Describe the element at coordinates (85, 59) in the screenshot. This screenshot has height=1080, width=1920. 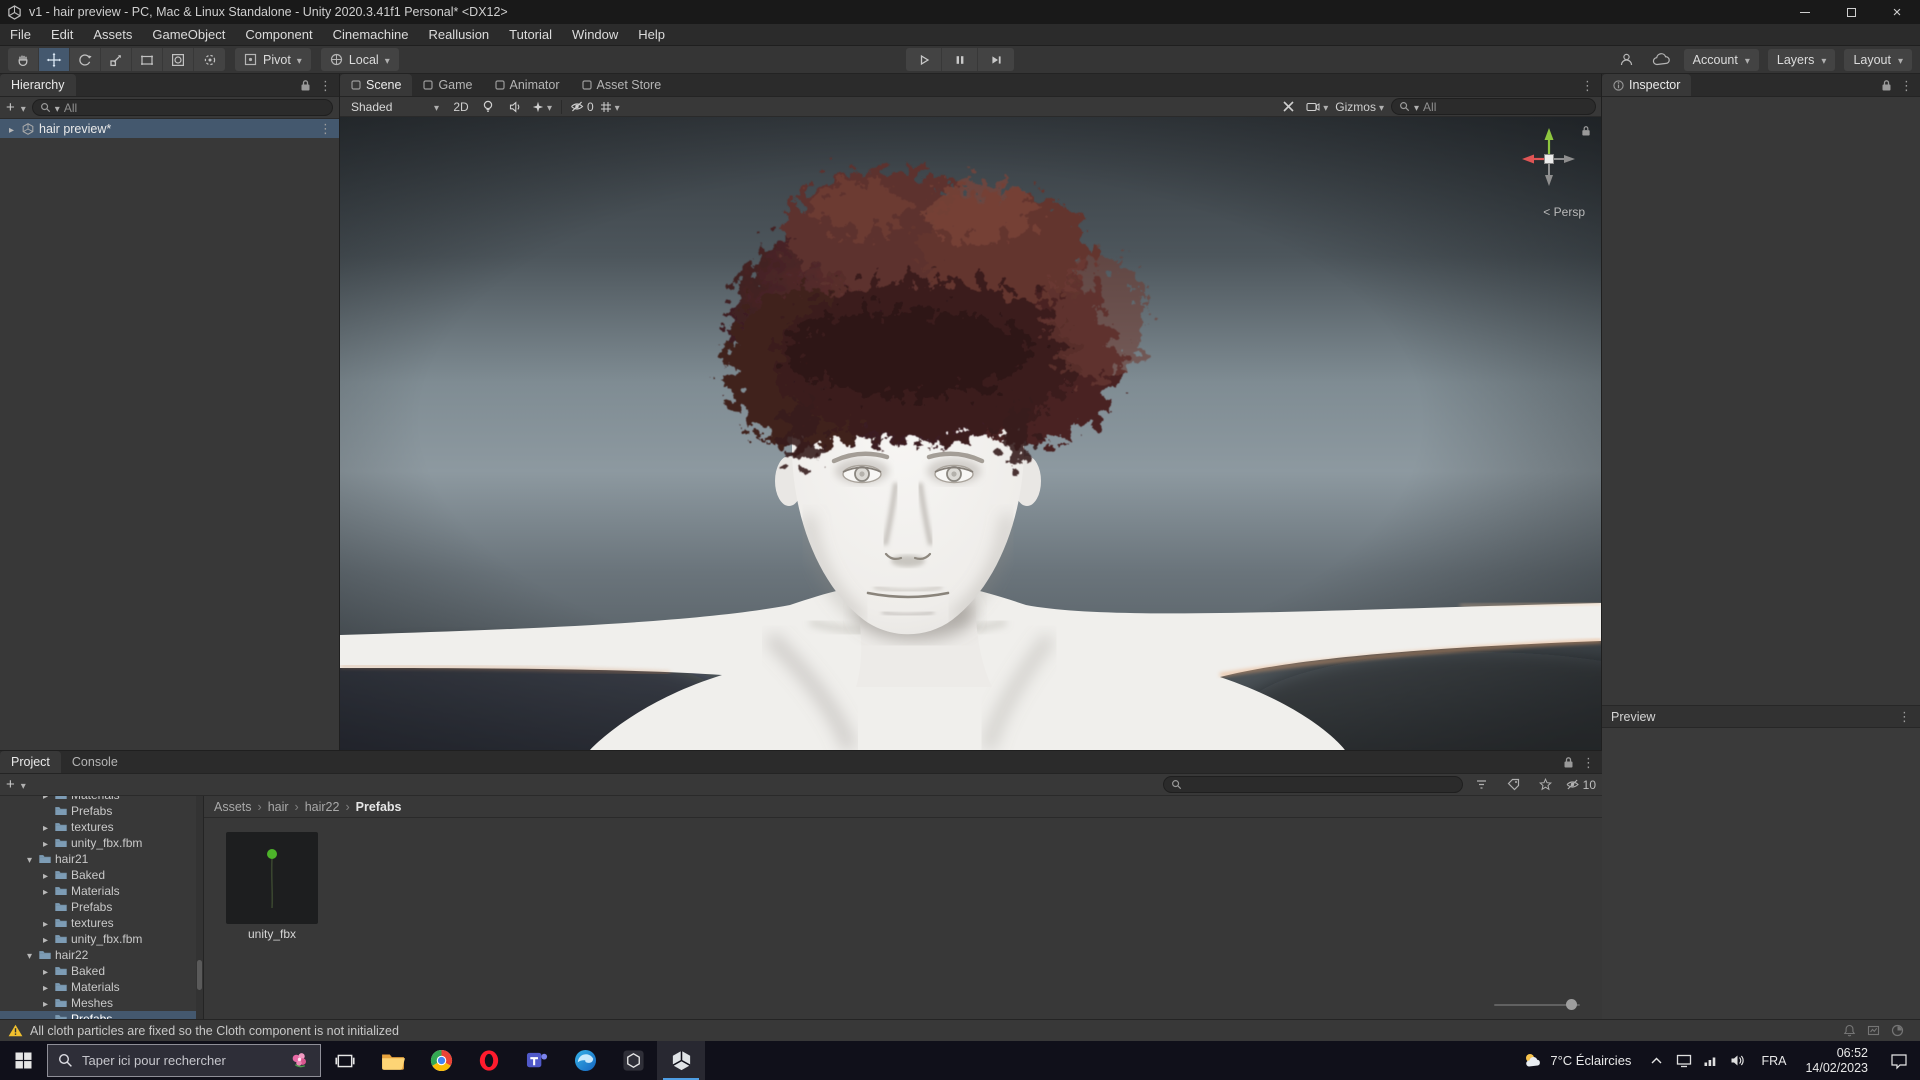
I see `rotate-tool-button` at that location.